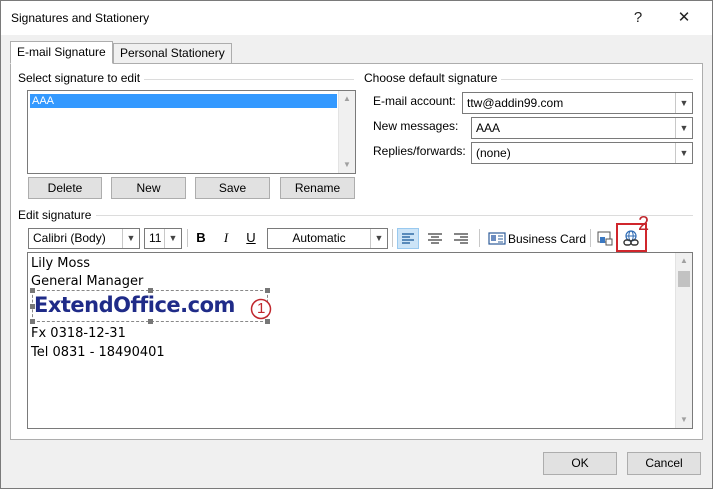 The width and height of the screenshot is (713, 489). Describe the element at coordinates (87, 281) in the screenshot. I see `signature-title-line: General Manager` at that location.